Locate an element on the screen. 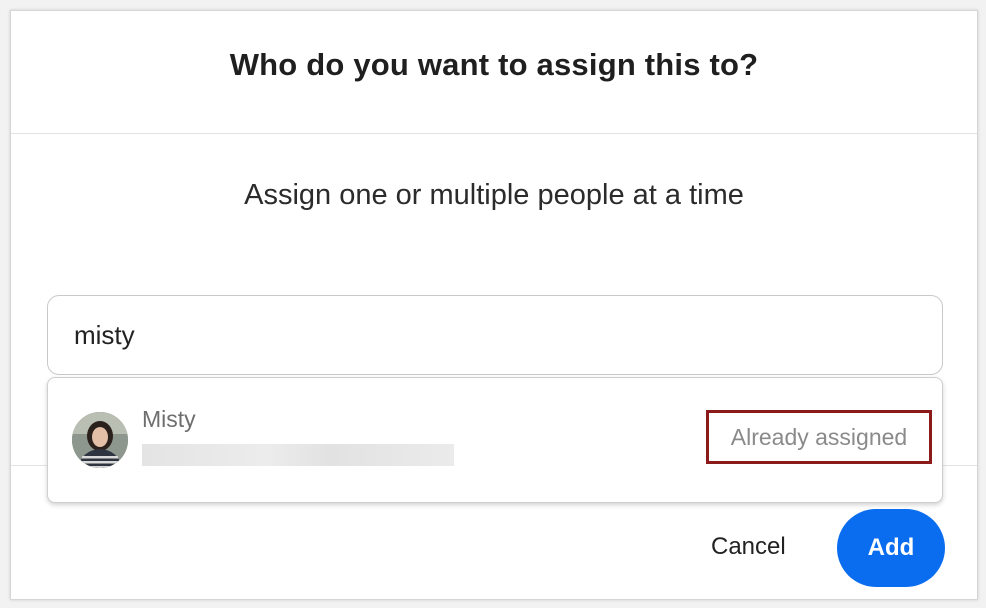 Image resolution: width=986 pixels, height=608 pixels. dialog-subtitle: Assign one or multiple people at a time is located at coordinates (494, 195).